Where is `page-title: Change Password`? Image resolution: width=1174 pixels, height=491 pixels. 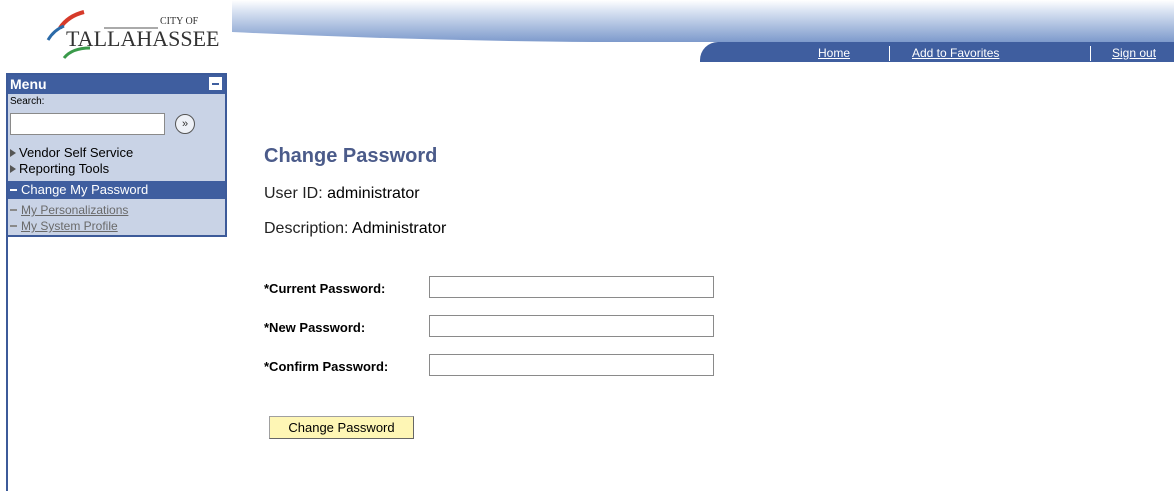 page-title: Change Password is located at coordinates (351, 156).